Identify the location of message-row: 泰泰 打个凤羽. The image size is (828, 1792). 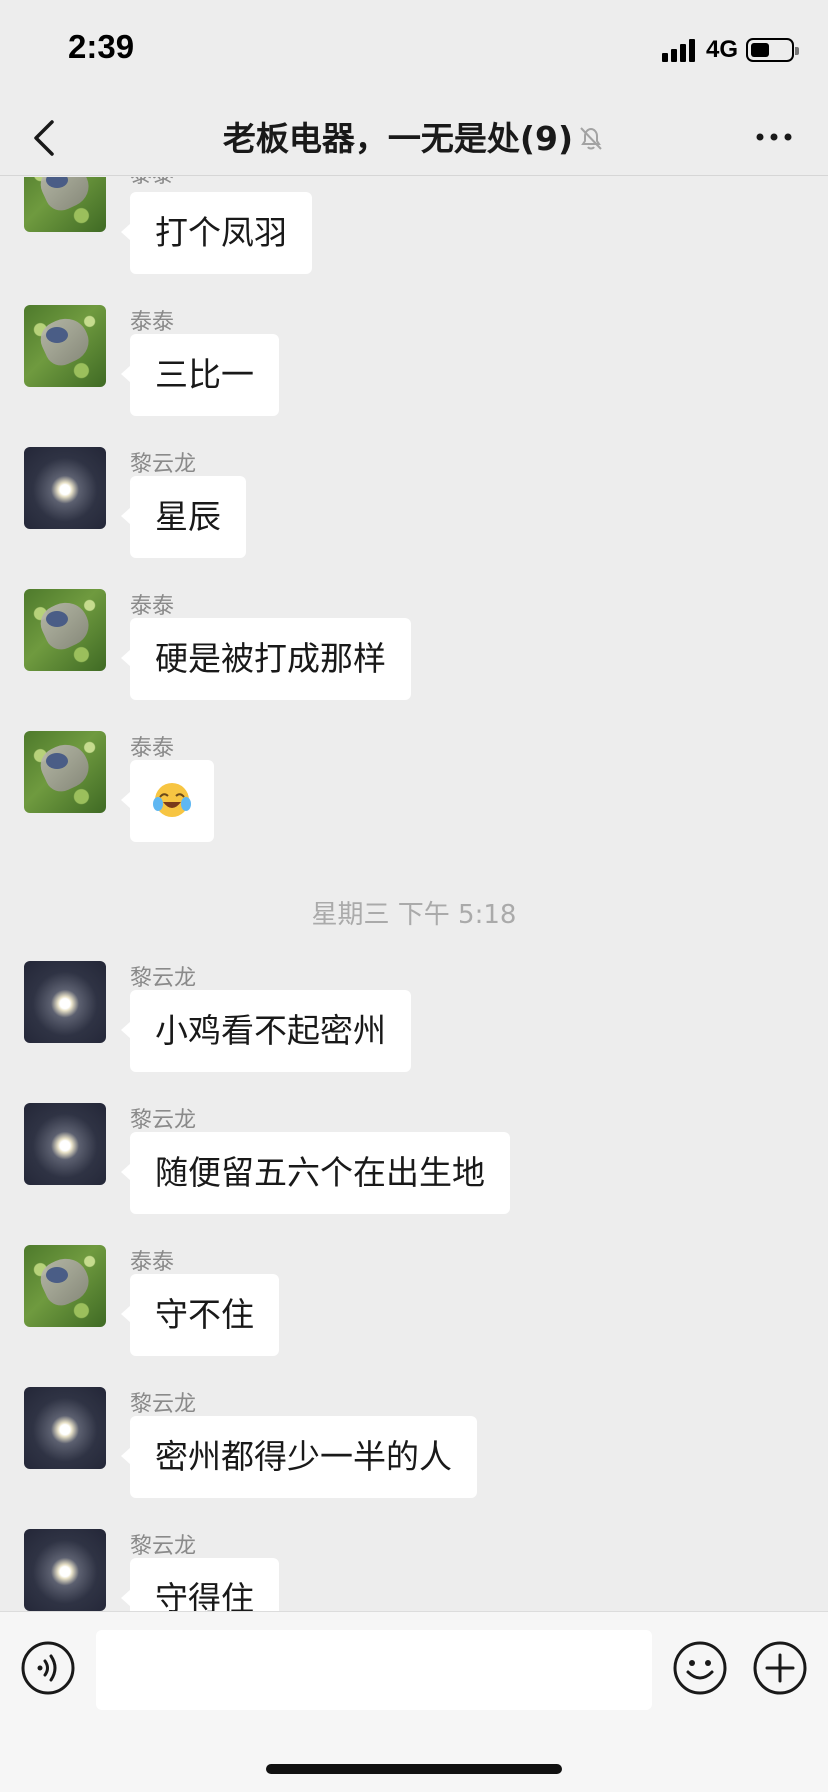
(414, 237).